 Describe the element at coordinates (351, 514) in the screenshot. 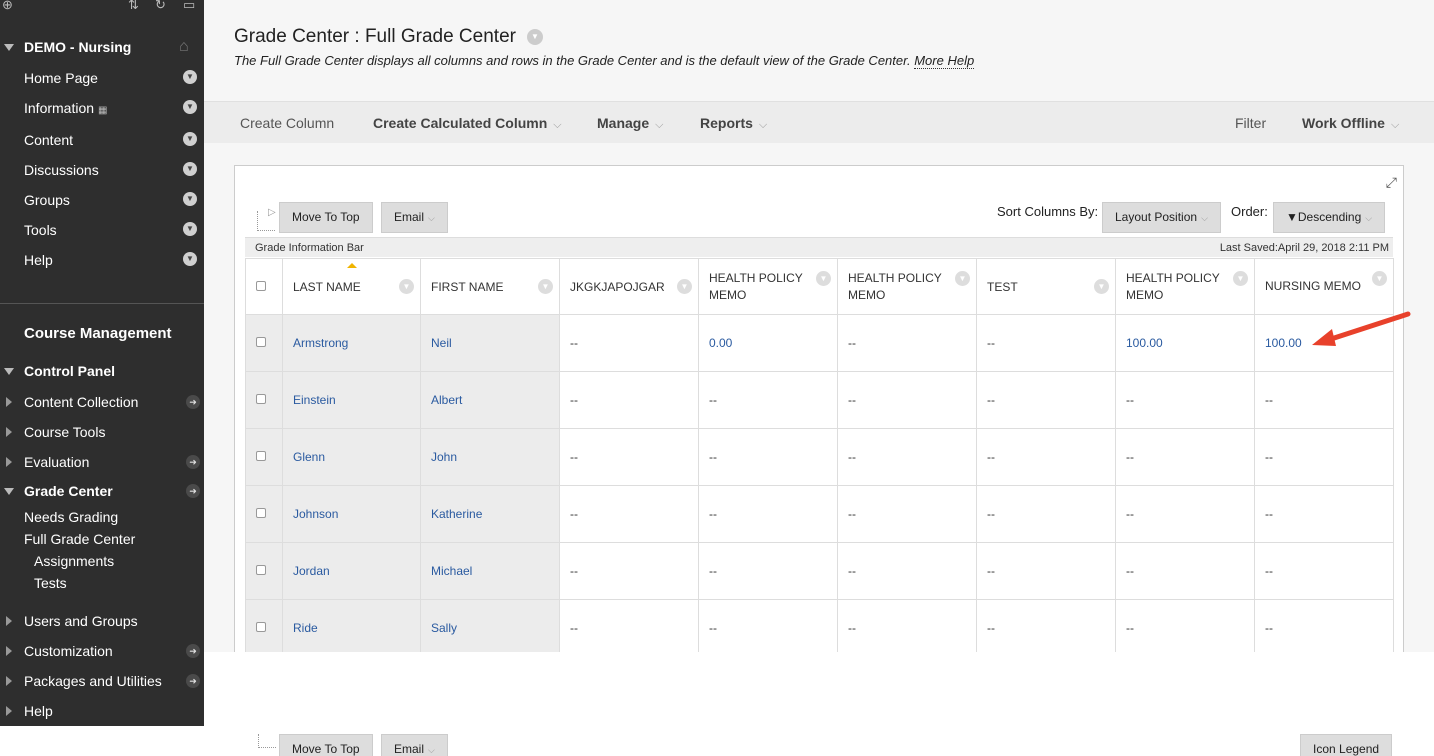

I see `last-name-cell: Johnson` at that location.